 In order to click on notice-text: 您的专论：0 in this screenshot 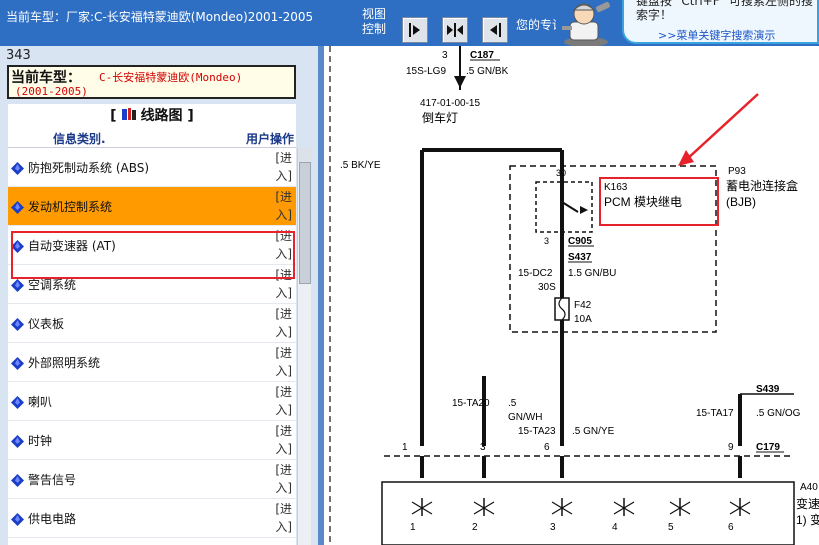, I will do `click(536, 25)`.